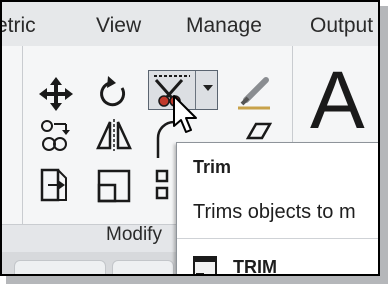  I want to click on tooltip-description: Trims objects to m, so click(274, 212).